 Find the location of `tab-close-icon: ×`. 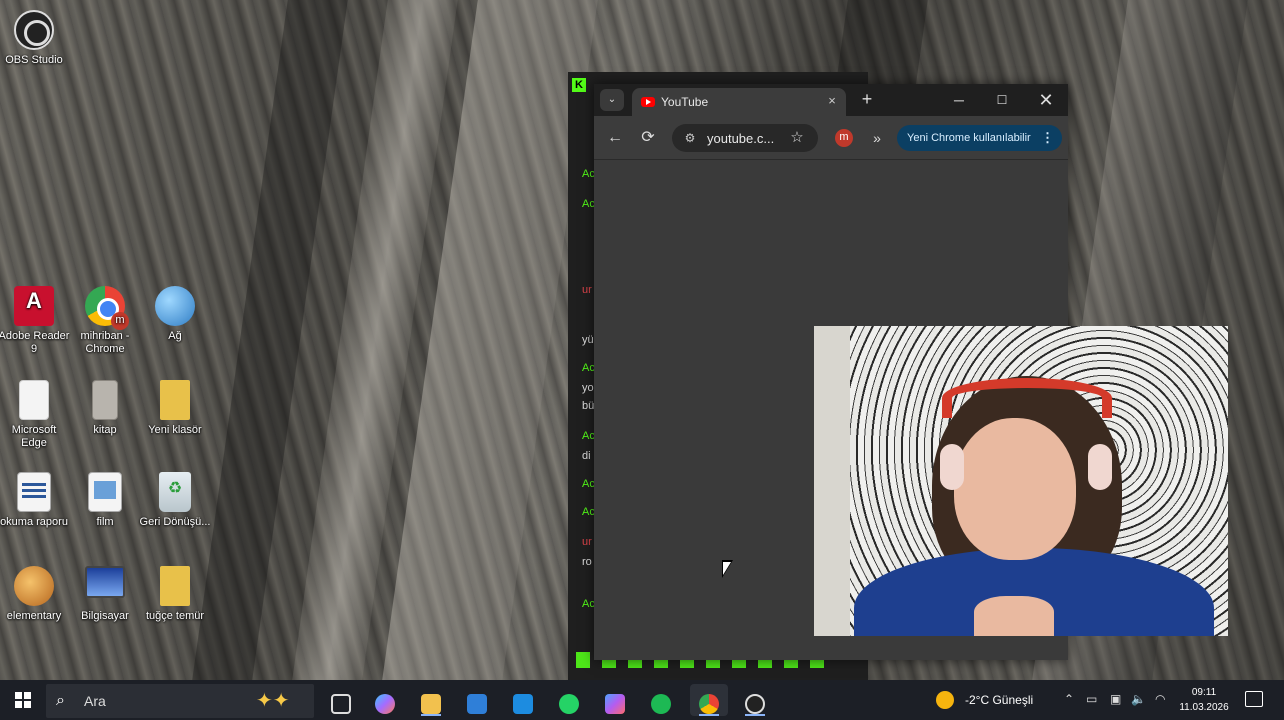

tab-close-icon: × is located at coordinates (832, 101).